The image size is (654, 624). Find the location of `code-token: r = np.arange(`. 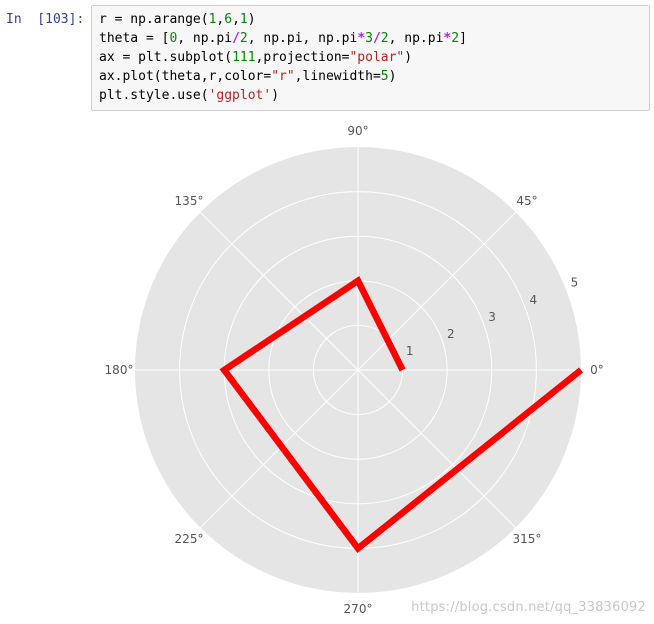

code-token: r = np.arange( is located at coordinates (154, 19).